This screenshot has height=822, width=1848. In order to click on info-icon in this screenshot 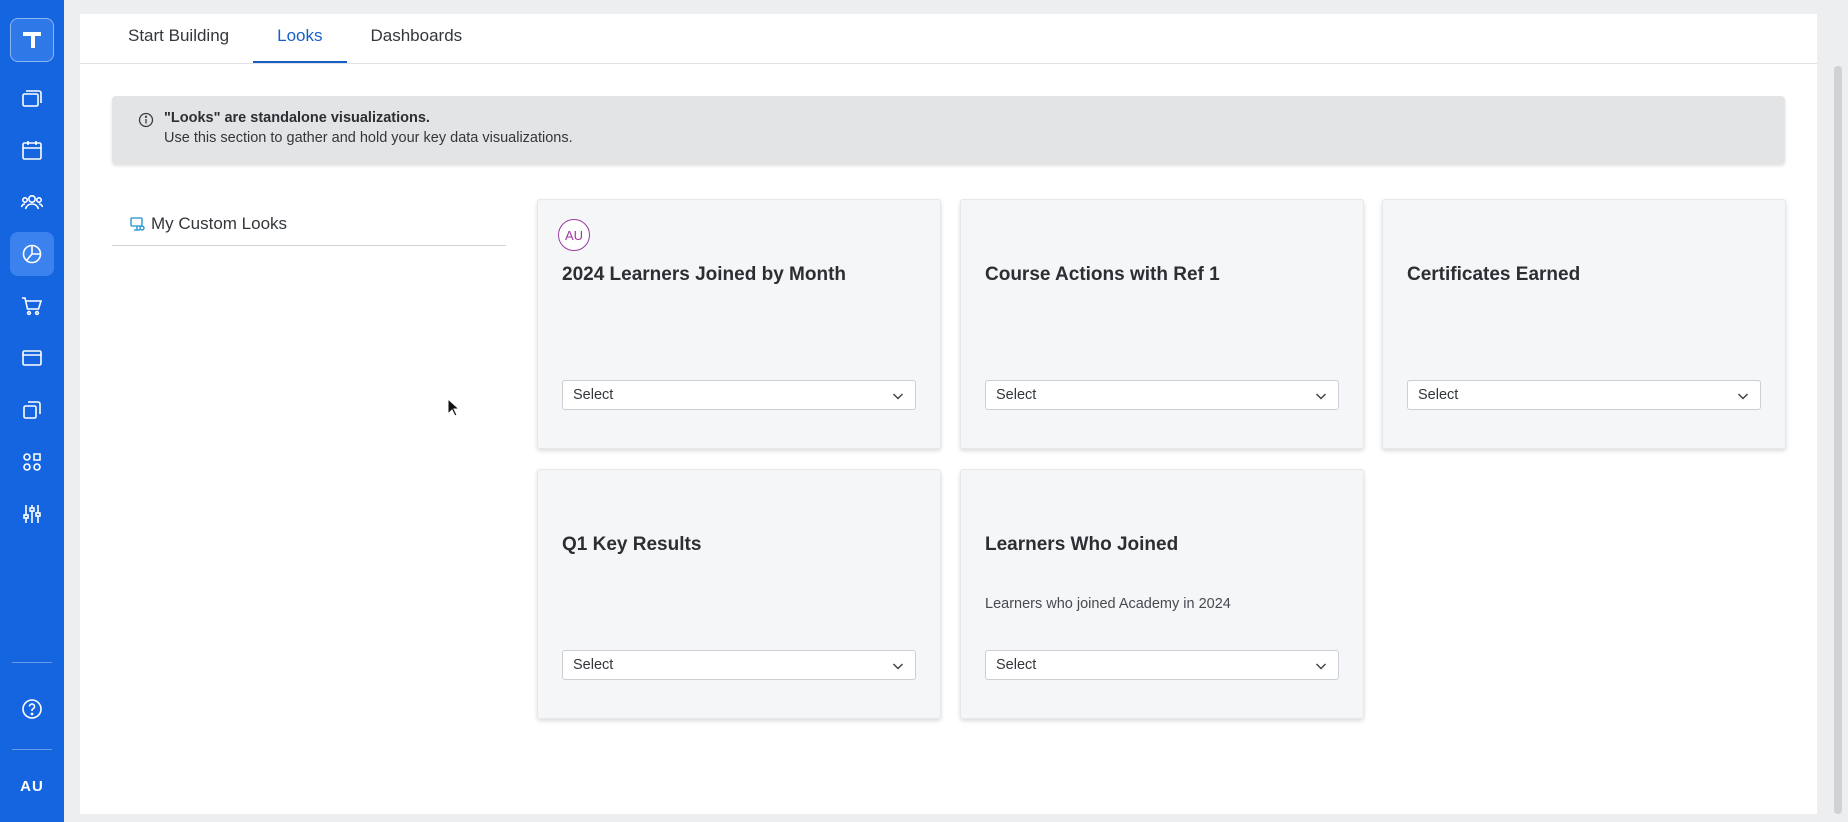, I will do `click(146, 120)`.